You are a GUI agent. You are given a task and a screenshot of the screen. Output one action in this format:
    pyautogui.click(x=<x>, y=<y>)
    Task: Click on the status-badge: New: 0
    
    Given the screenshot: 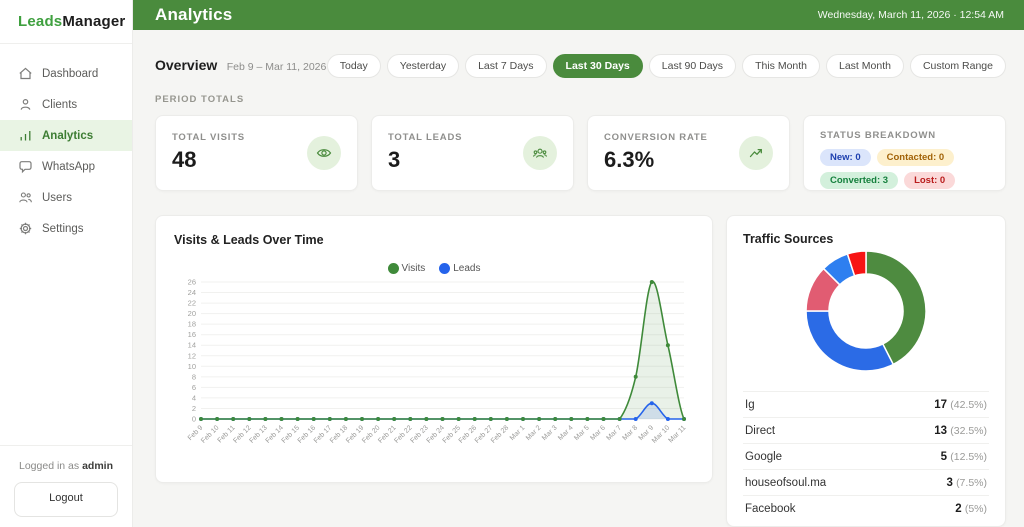 What is the action you would take?
    pyautogui.click(x=845, y=157)
    